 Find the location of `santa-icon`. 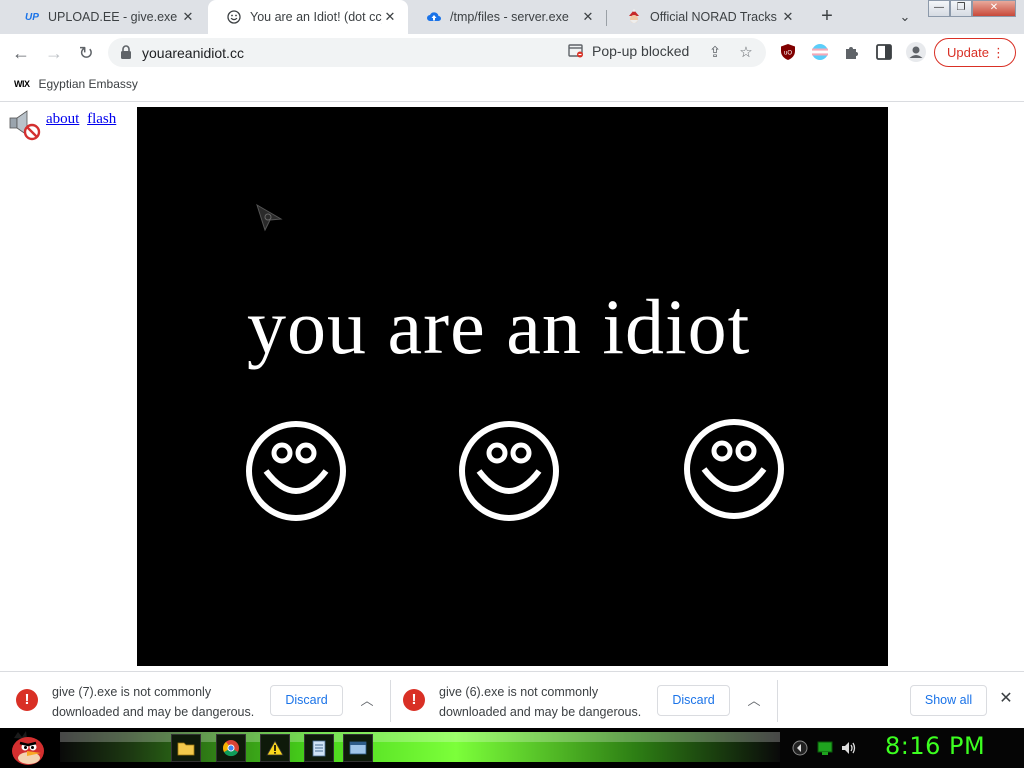

santa-icon is located at coordinates (634, 17).